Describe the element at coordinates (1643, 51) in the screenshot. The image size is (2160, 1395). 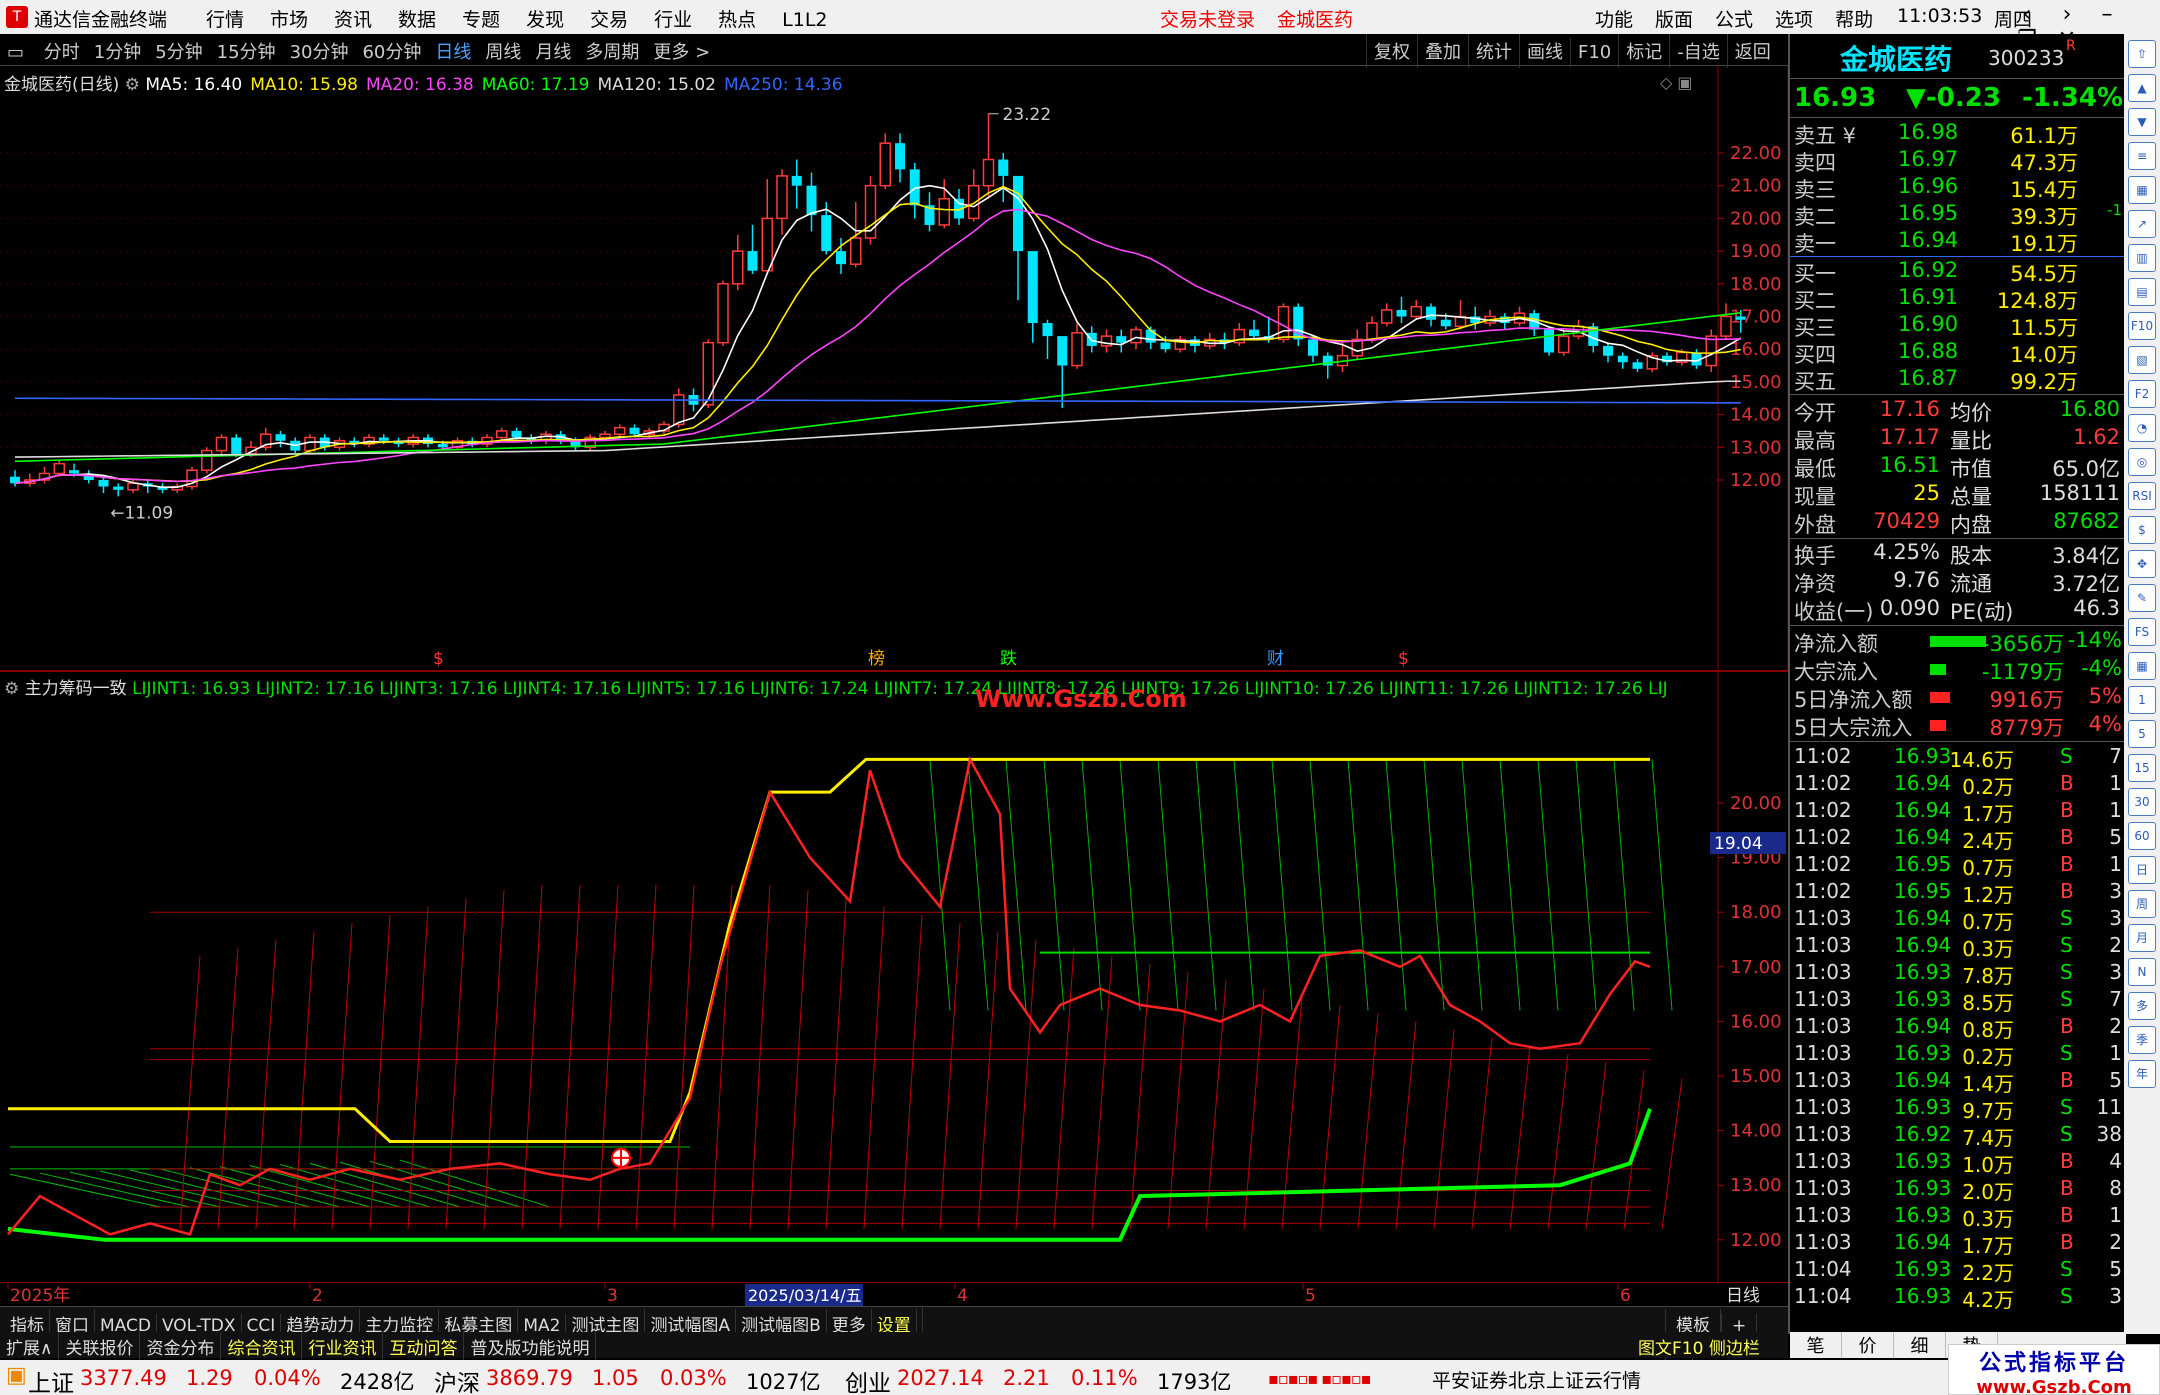
I see `toolbar-btn-5: 标记` at that location.